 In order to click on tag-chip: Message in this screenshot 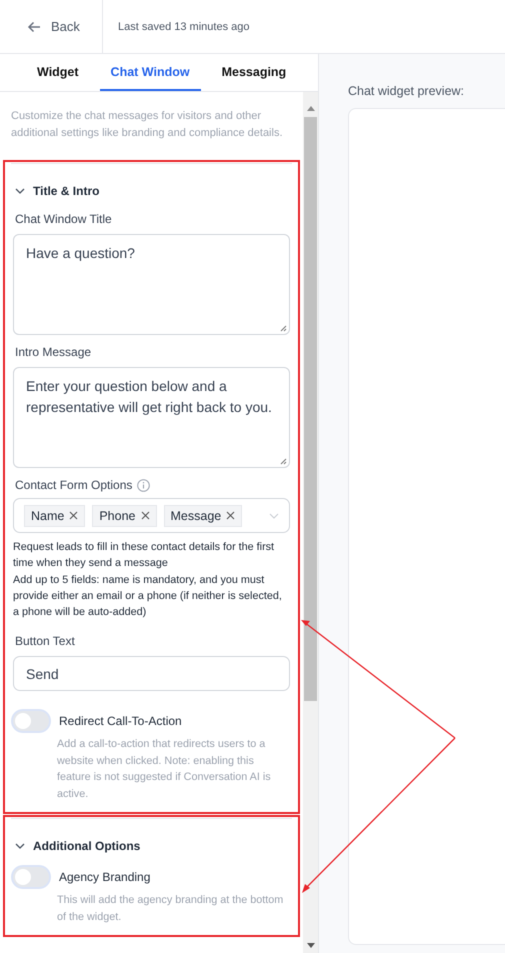, I will do `click(203, 515)`.